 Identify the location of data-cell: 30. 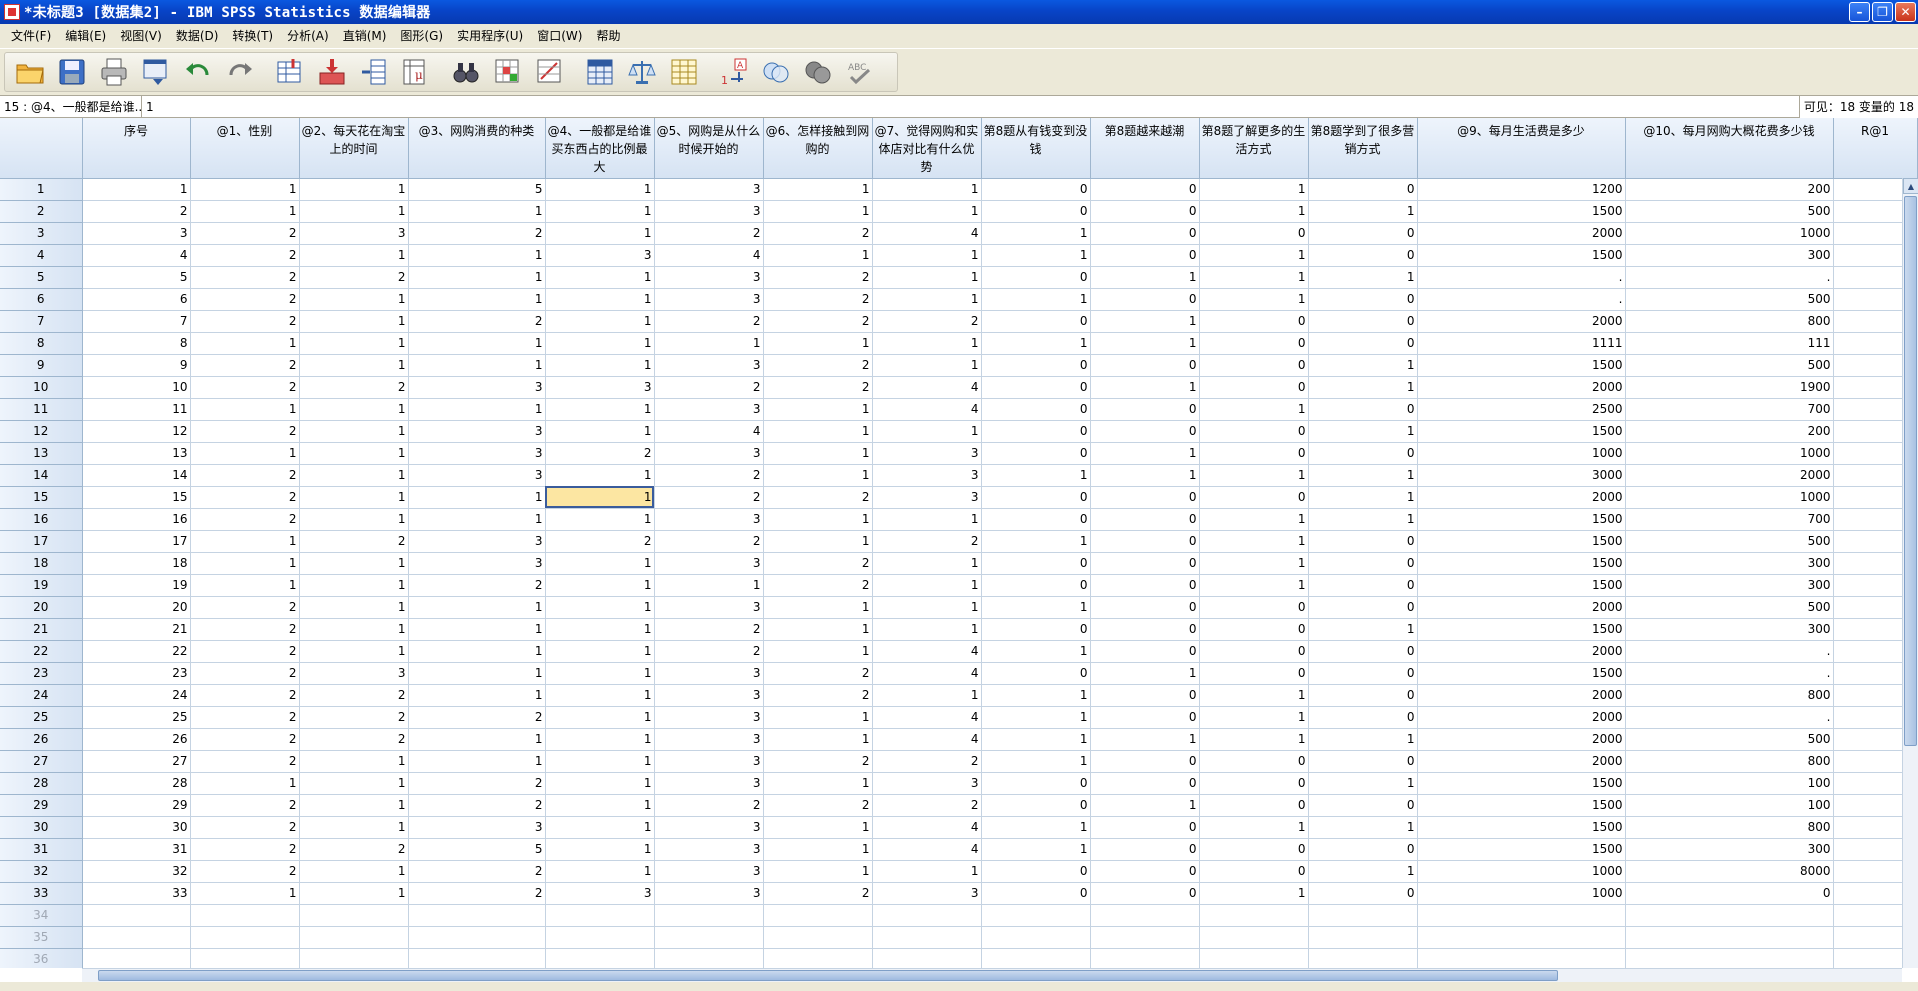
(136, 827).